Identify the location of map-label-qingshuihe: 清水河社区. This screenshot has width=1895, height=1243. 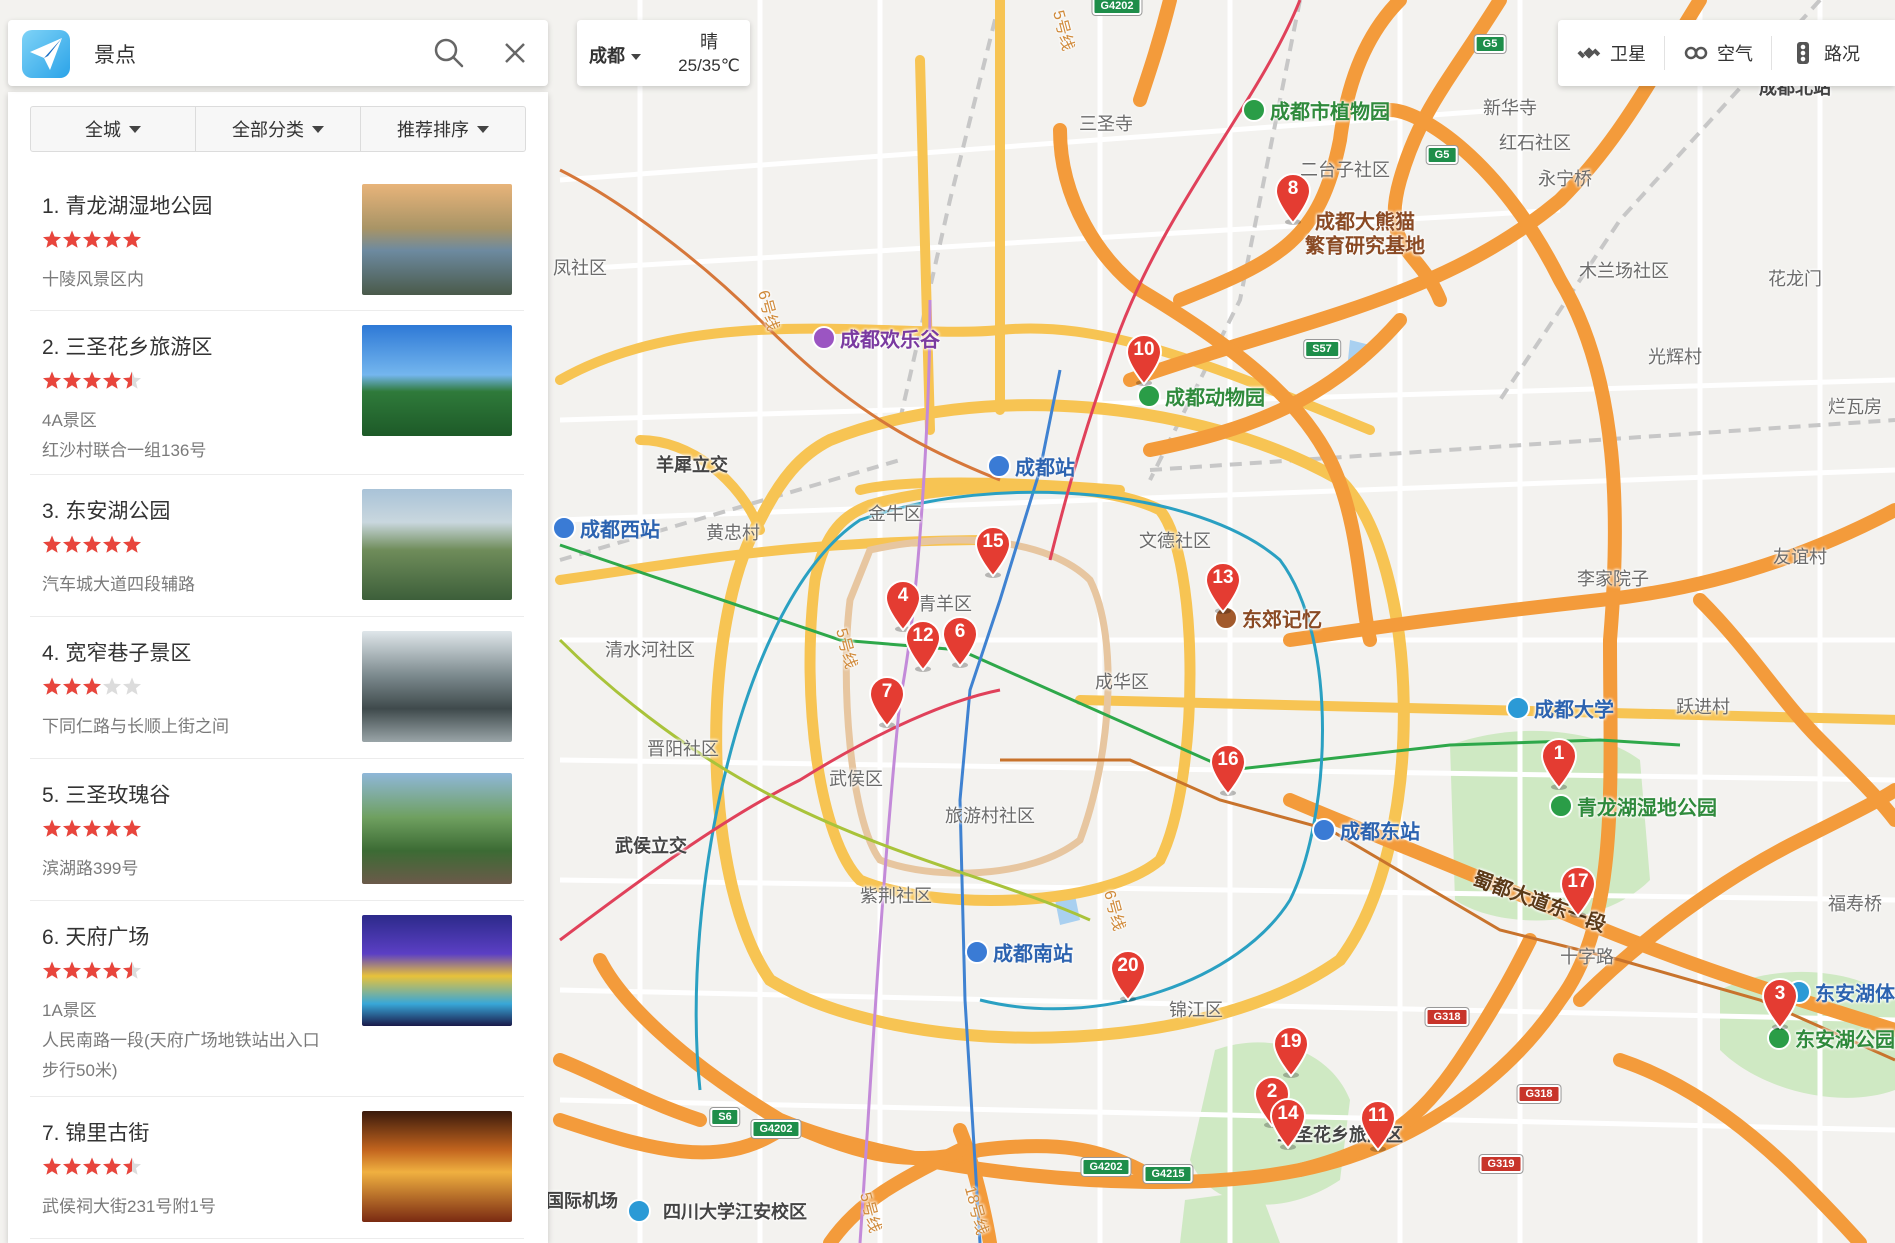
(650, 650).